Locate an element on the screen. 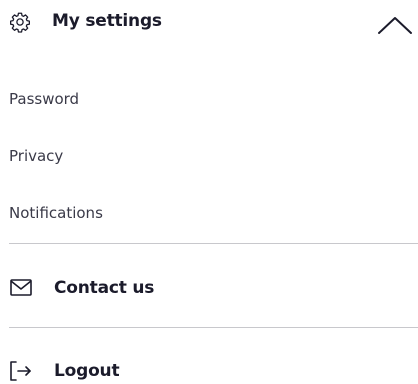 The image size is (418, 384). logout-icon is located at coordinates (20, 371).